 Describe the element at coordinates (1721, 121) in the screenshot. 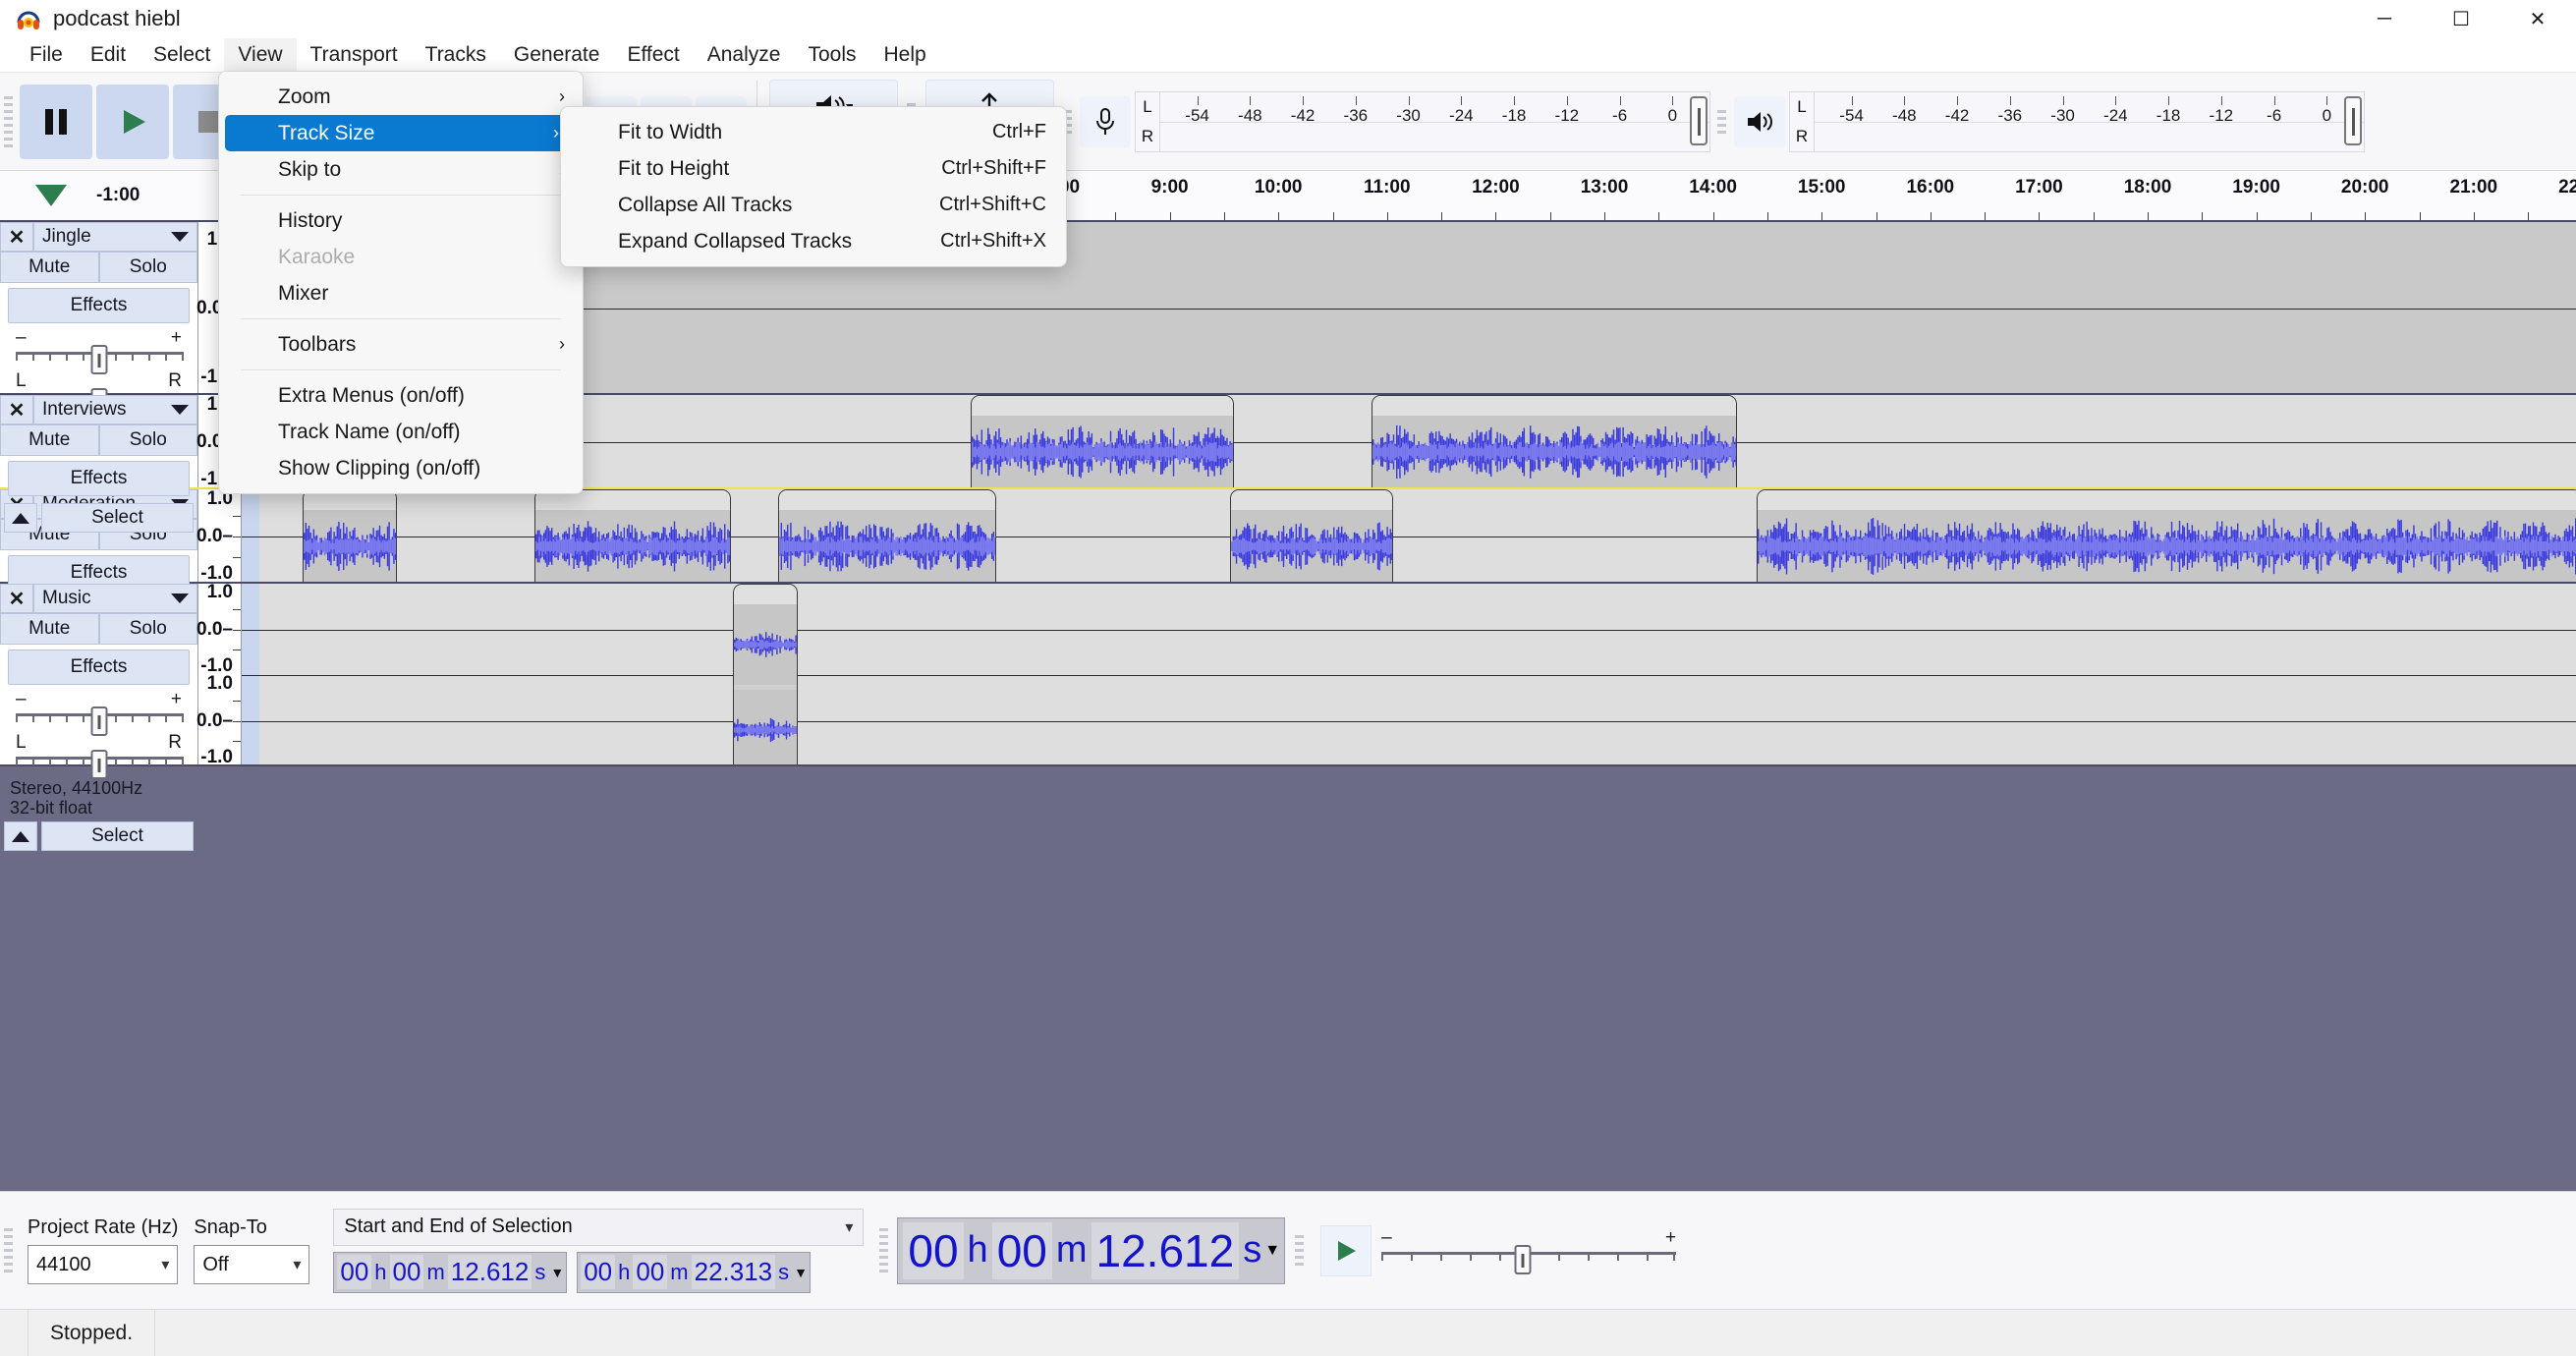

I see `play-meter-grip` at that location.